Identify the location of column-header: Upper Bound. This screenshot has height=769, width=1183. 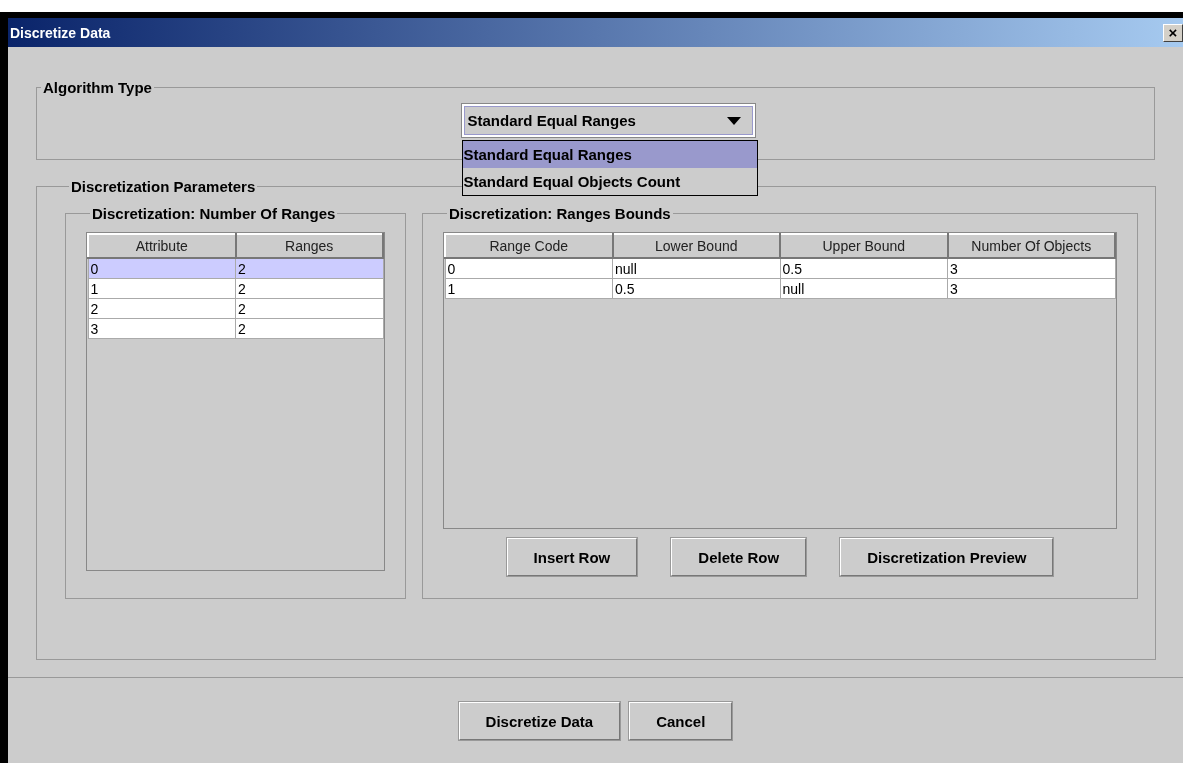
(864, 246).